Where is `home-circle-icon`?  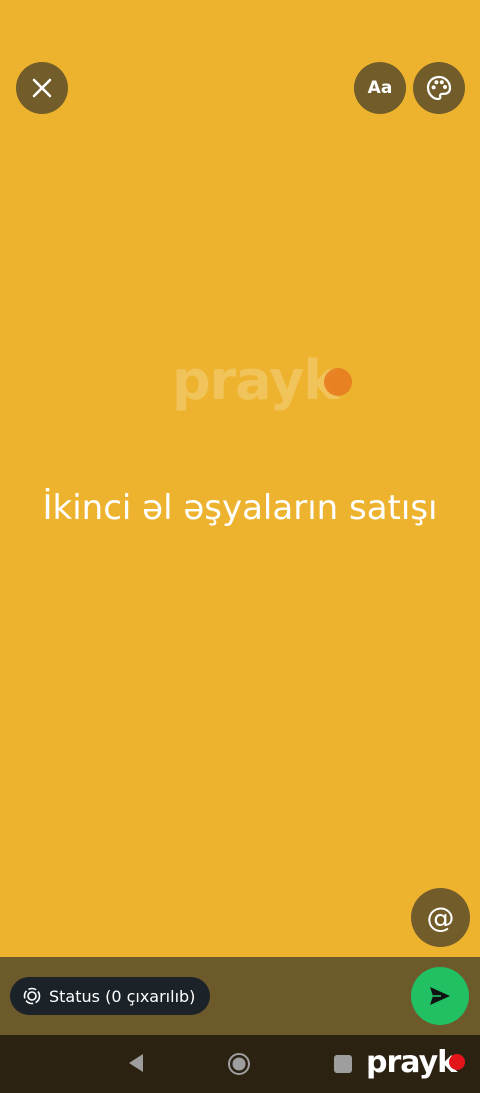 home-circle-icon is located at coordinates (239, 1064).